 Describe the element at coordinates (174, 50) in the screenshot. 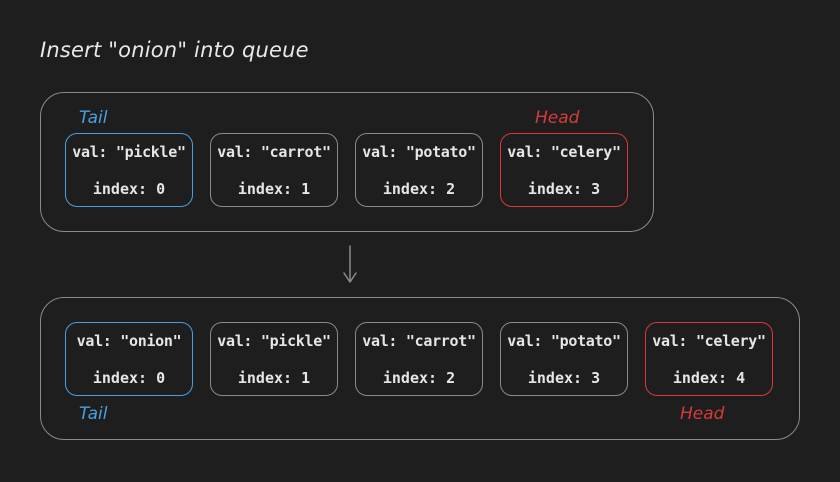

I see `diagram-title: Insert "onion" into queue` at that location.